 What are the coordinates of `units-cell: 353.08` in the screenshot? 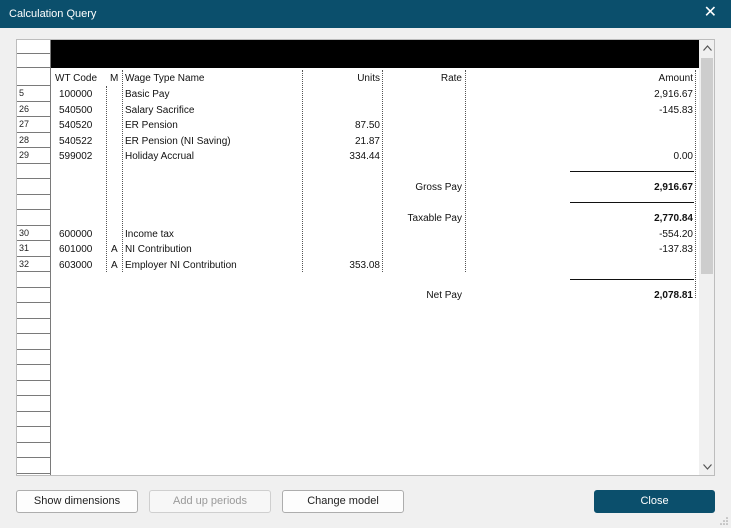 It's located at (364, 265).